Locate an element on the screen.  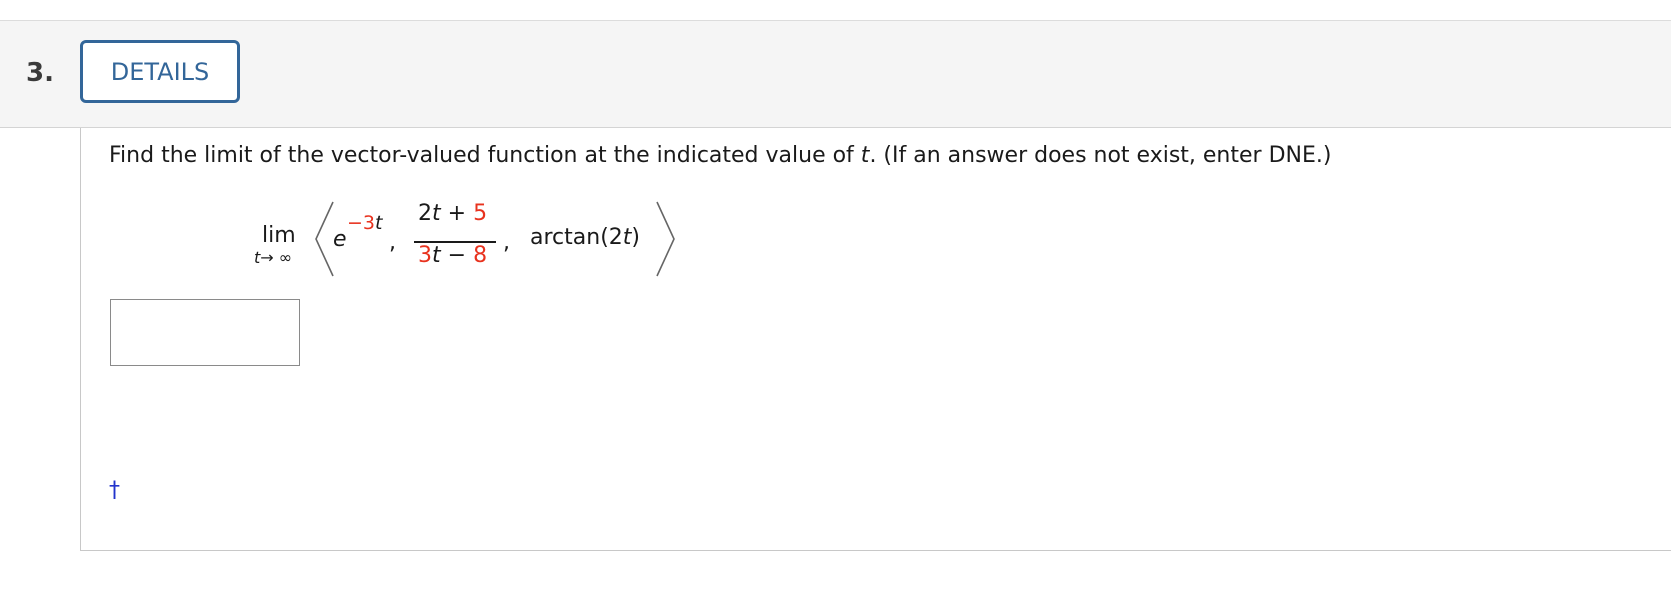
den-var: t is located at coordinates (436, 255).